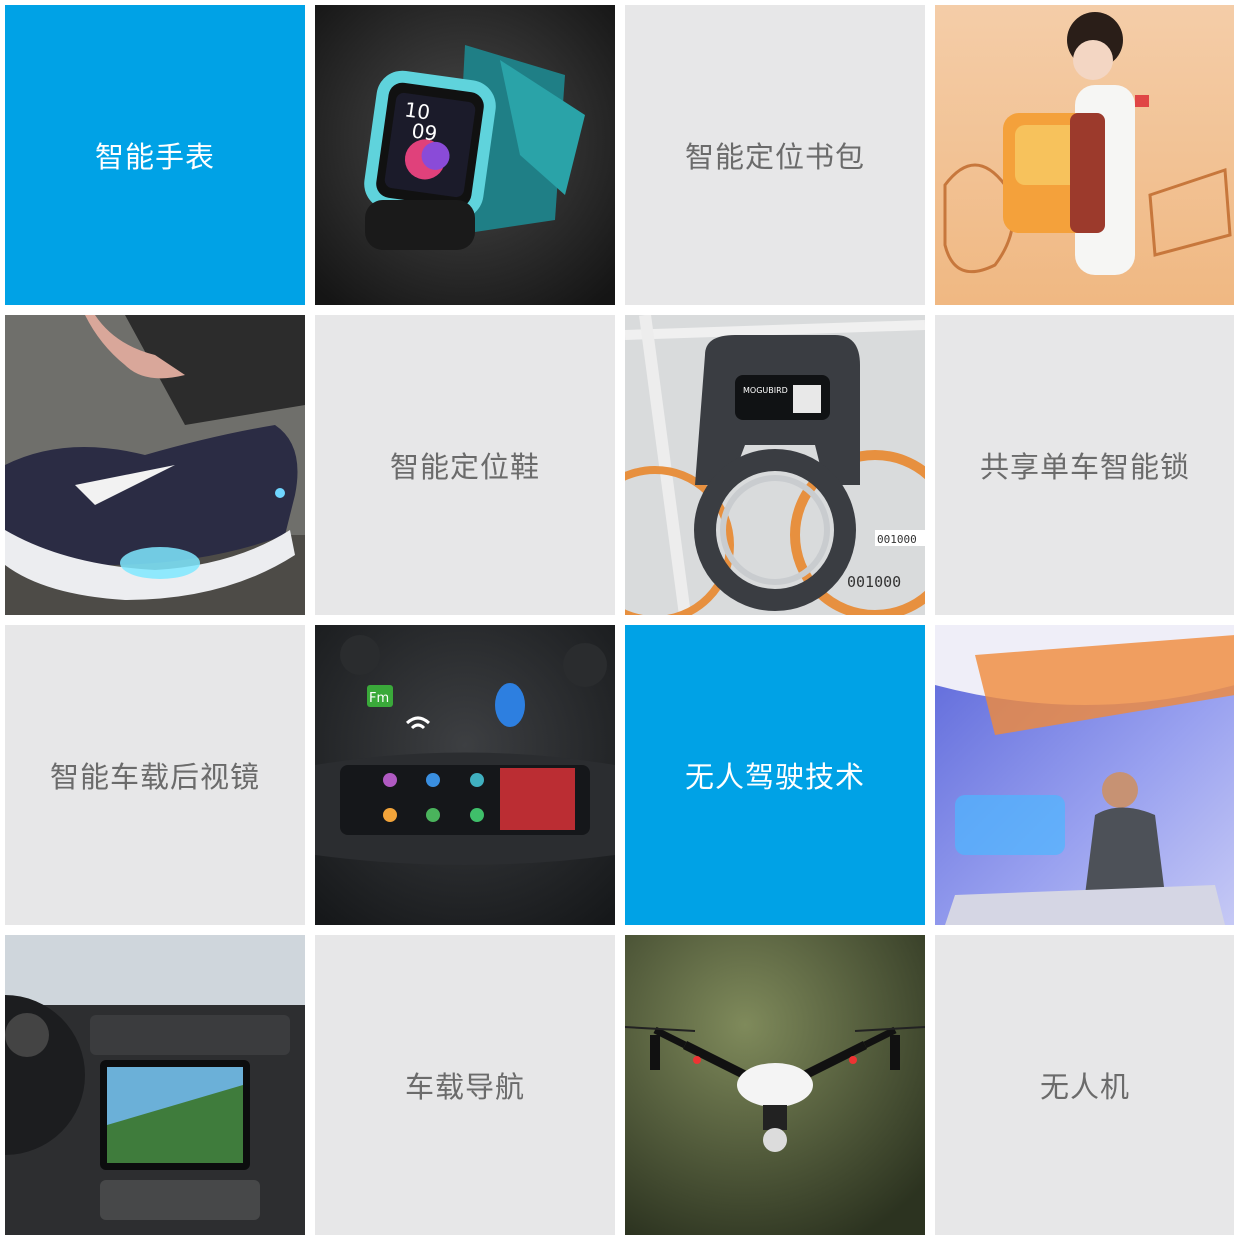 This screenshot has height=1235, width=1234. I want to click on tile-smart-watch-label: 智能手表, so click(155, 155).